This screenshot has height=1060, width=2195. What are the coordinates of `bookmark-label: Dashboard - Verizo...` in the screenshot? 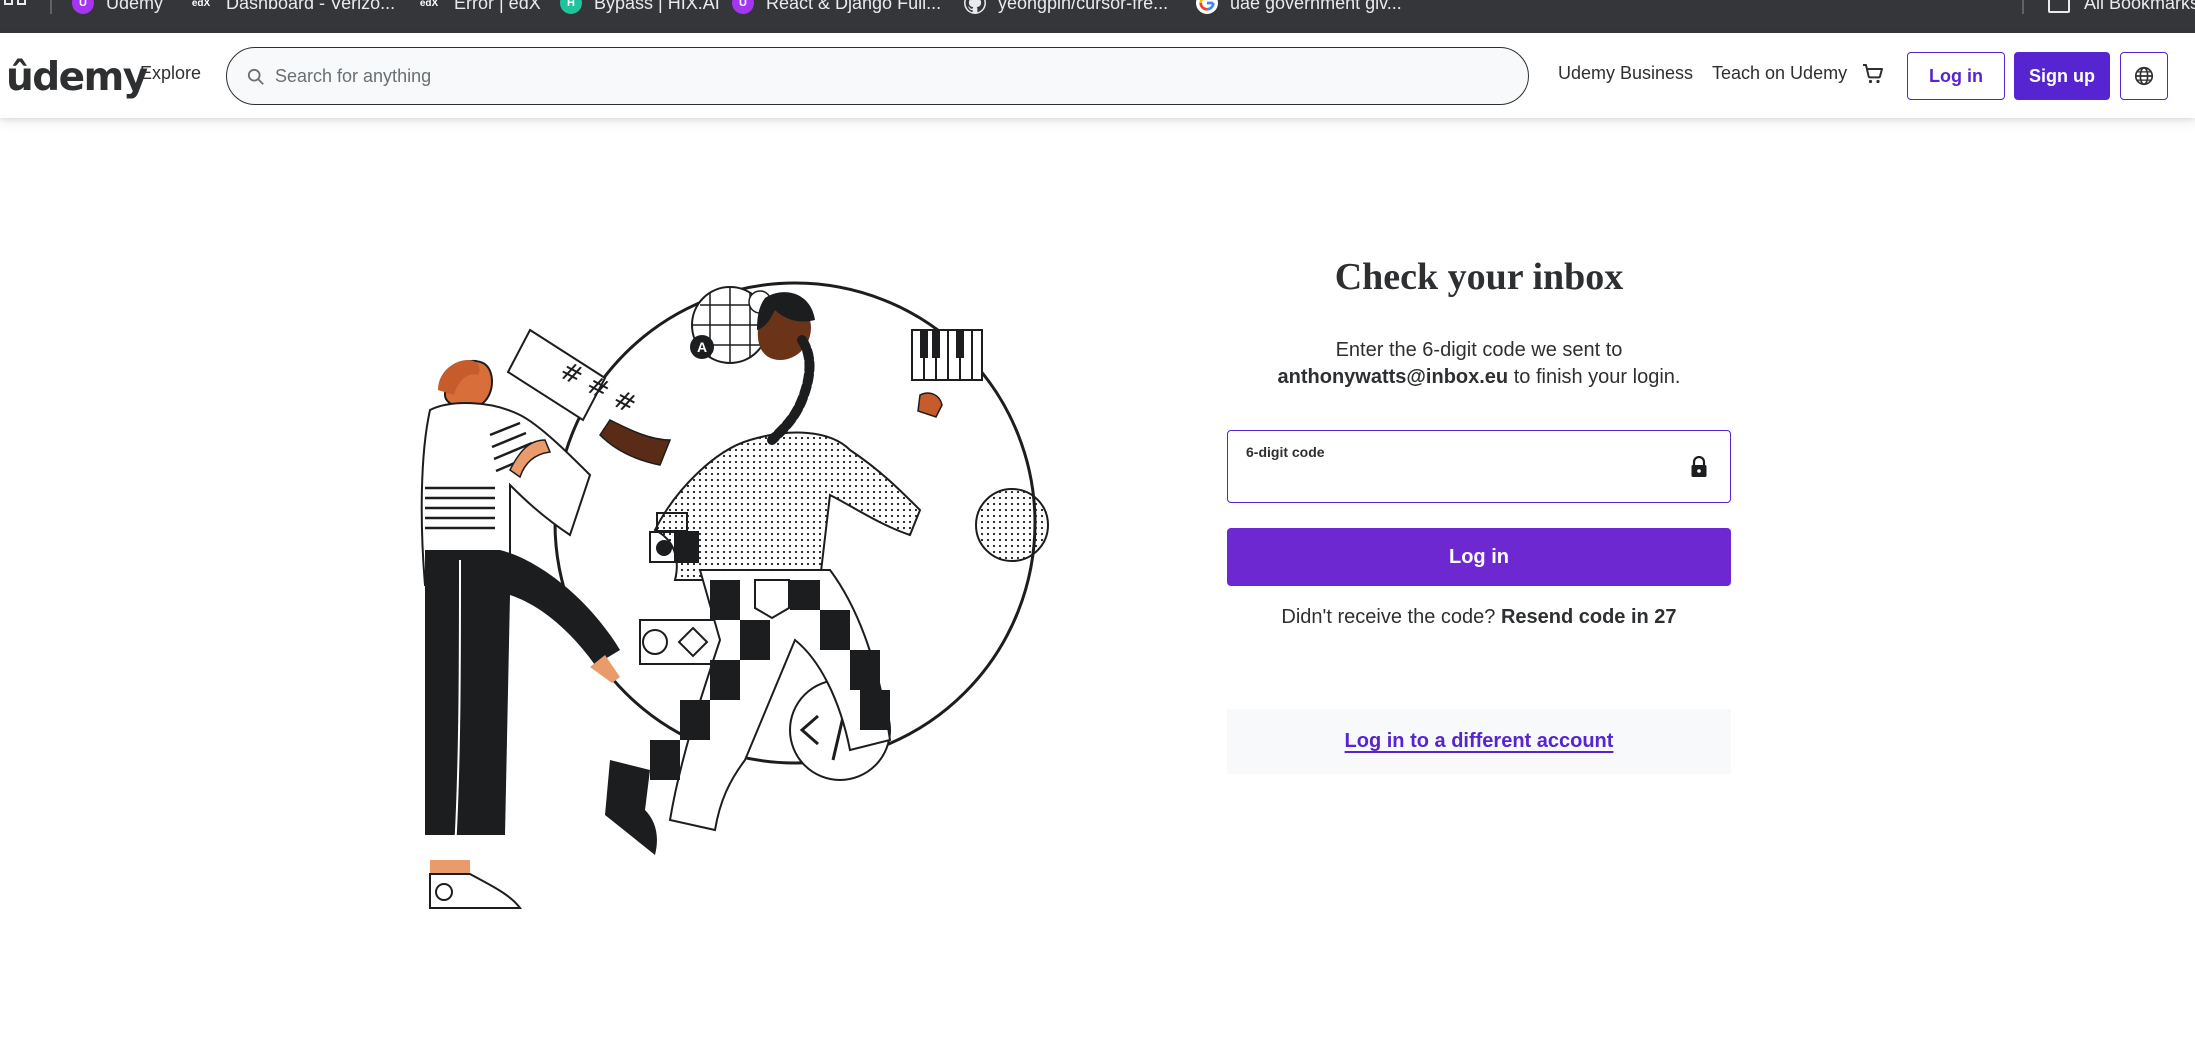 It's located at (311, 6).